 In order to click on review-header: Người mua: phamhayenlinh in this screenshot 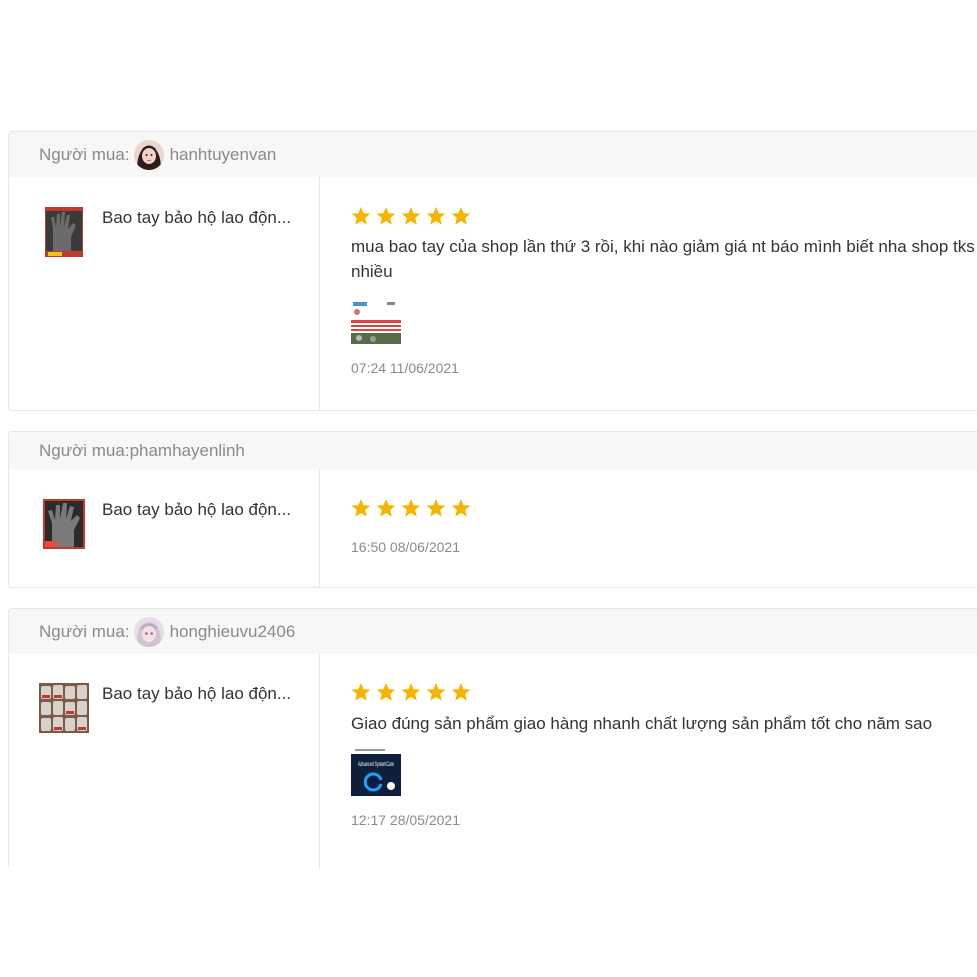, I will do `click(493, 450)`.